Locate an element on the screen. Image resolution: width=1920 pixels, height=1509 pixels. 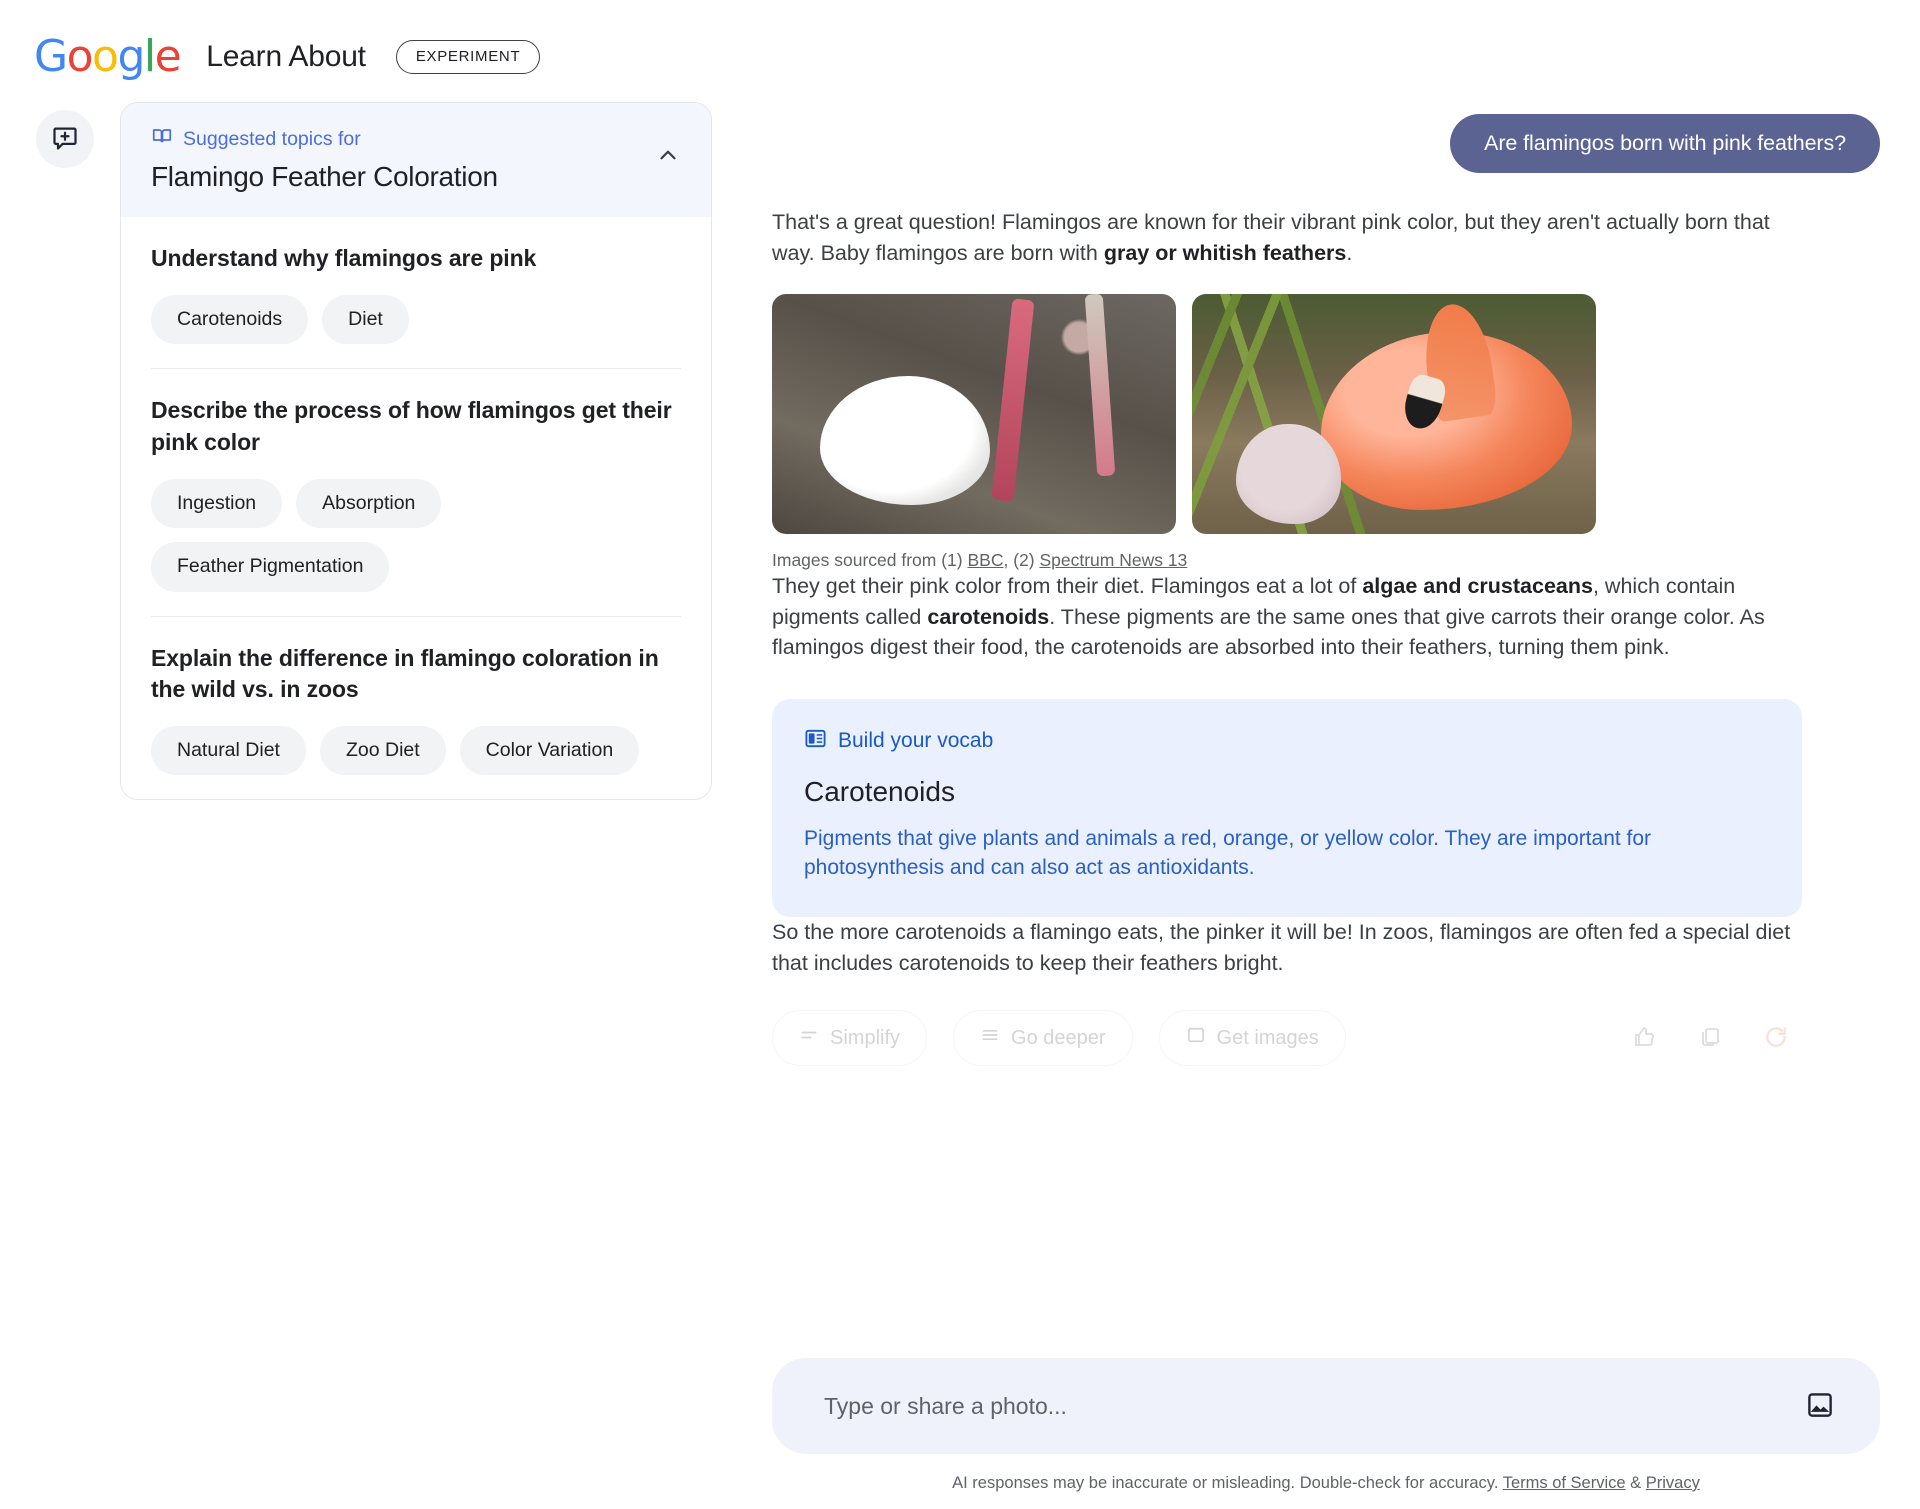
logo-letter-o2: o is located at coordinates (105, 56).